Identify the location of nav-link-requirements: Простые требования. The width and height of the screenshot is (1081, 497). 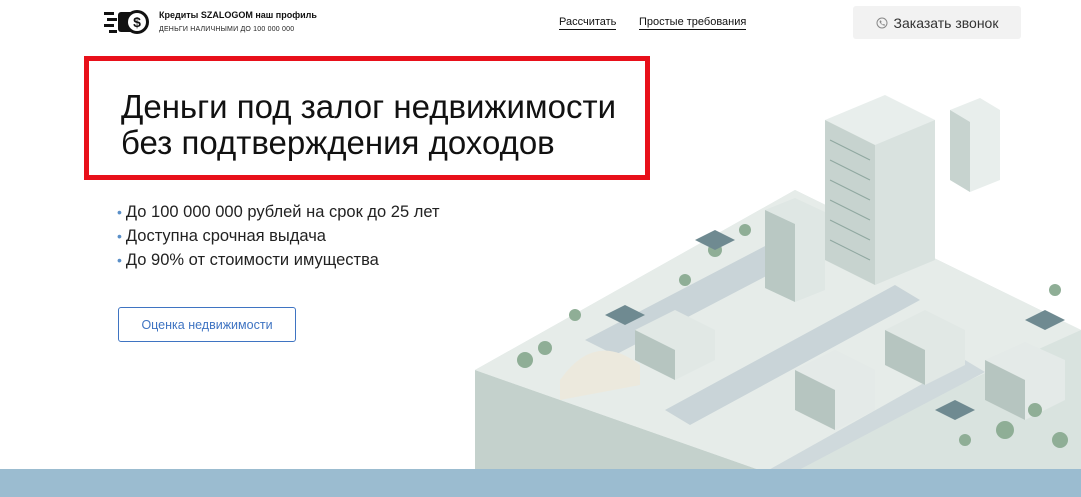
(693, 23).